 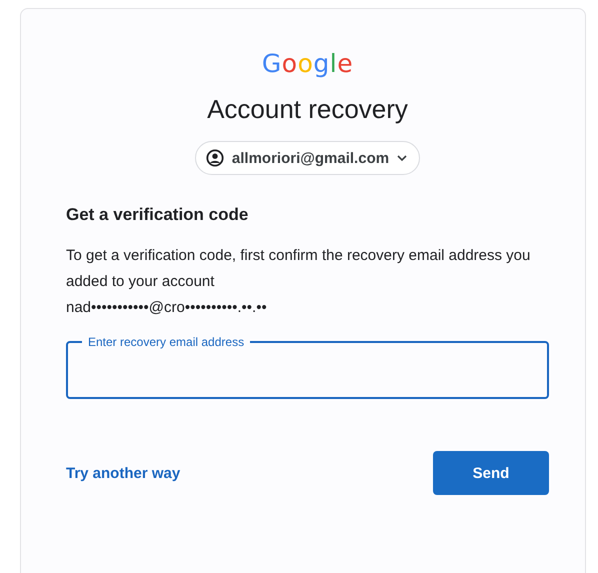 What do you see at coordinates (402, 158) in the screenshot?
I see `chevron-down-icon` at bounding box center [402, 158].